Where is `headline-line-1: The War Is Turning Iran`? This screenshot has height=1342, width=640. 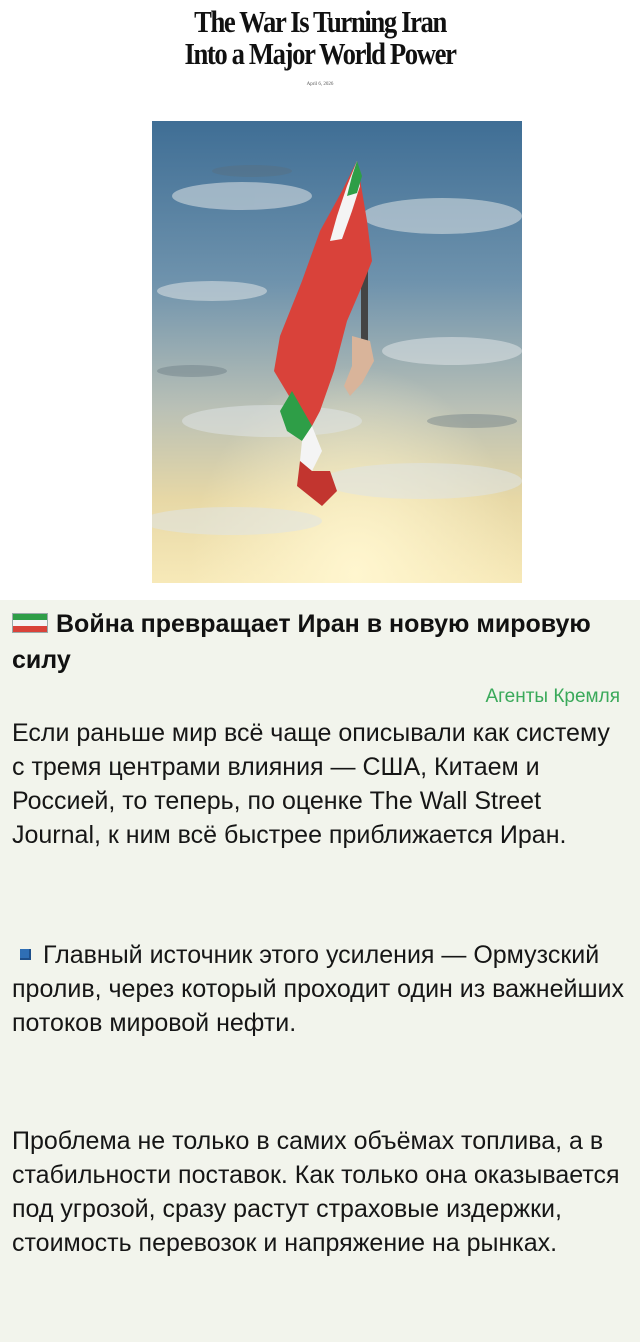
headline-line-1: The War Is Turning Iran is located at coordinates (320, 21).